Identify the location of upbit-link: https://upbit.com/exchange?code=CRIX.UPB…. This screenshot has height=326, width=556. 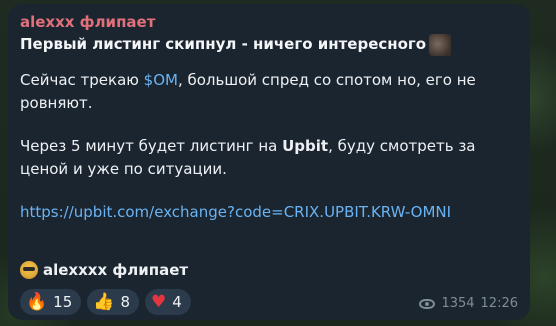
(235, 212).